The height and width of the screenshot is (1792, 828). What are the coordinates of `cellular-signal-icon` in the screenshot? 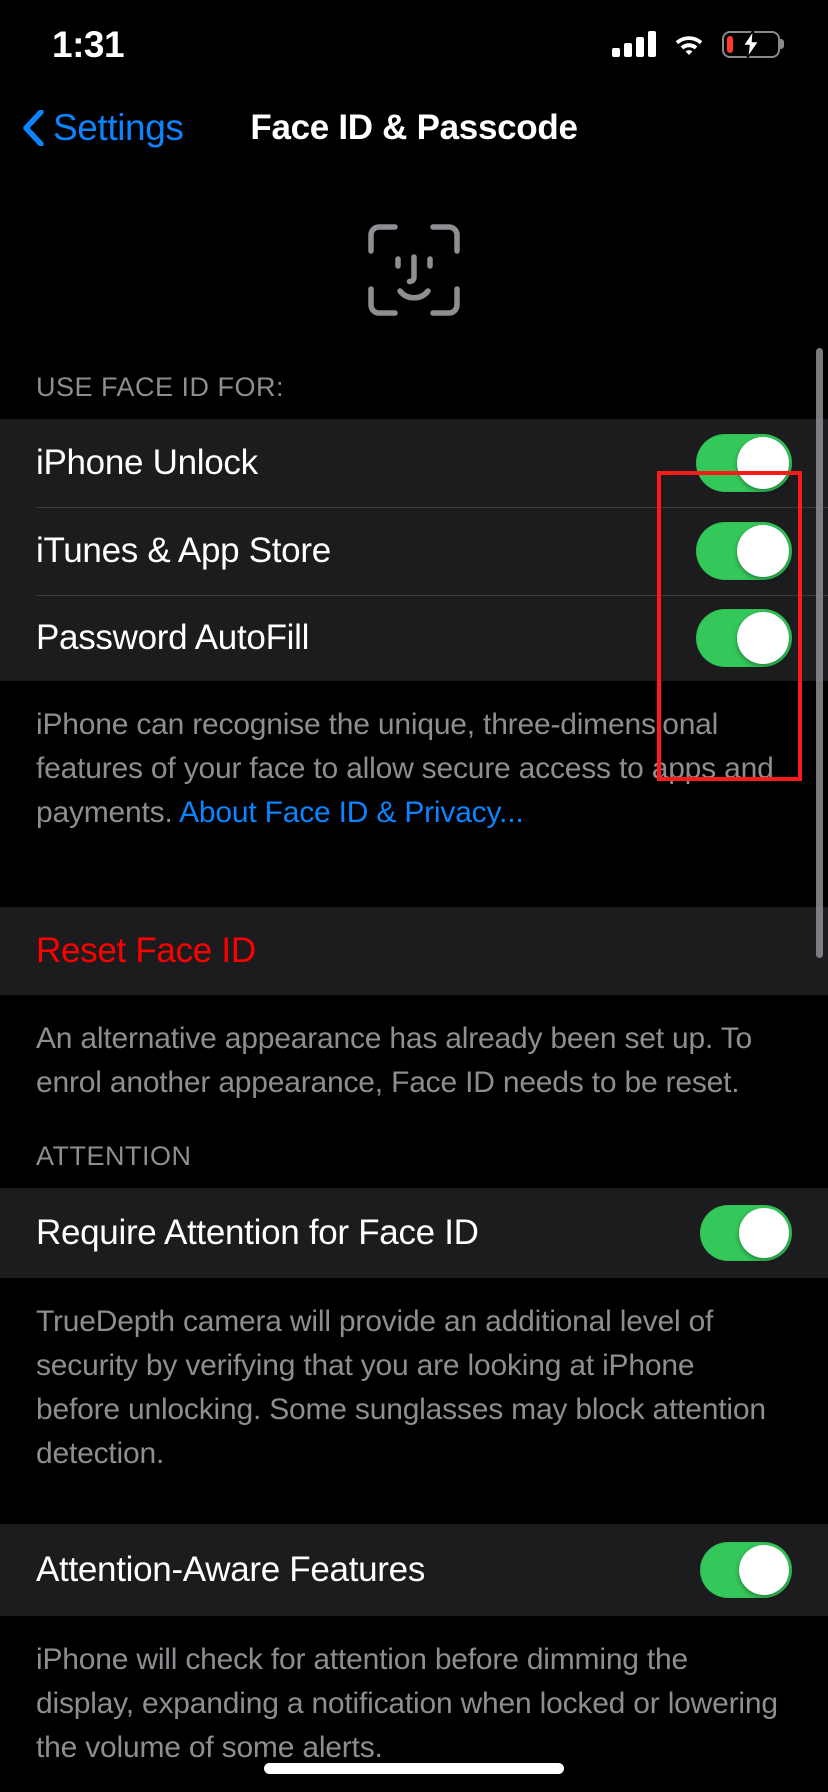 It's located at (634, 44).